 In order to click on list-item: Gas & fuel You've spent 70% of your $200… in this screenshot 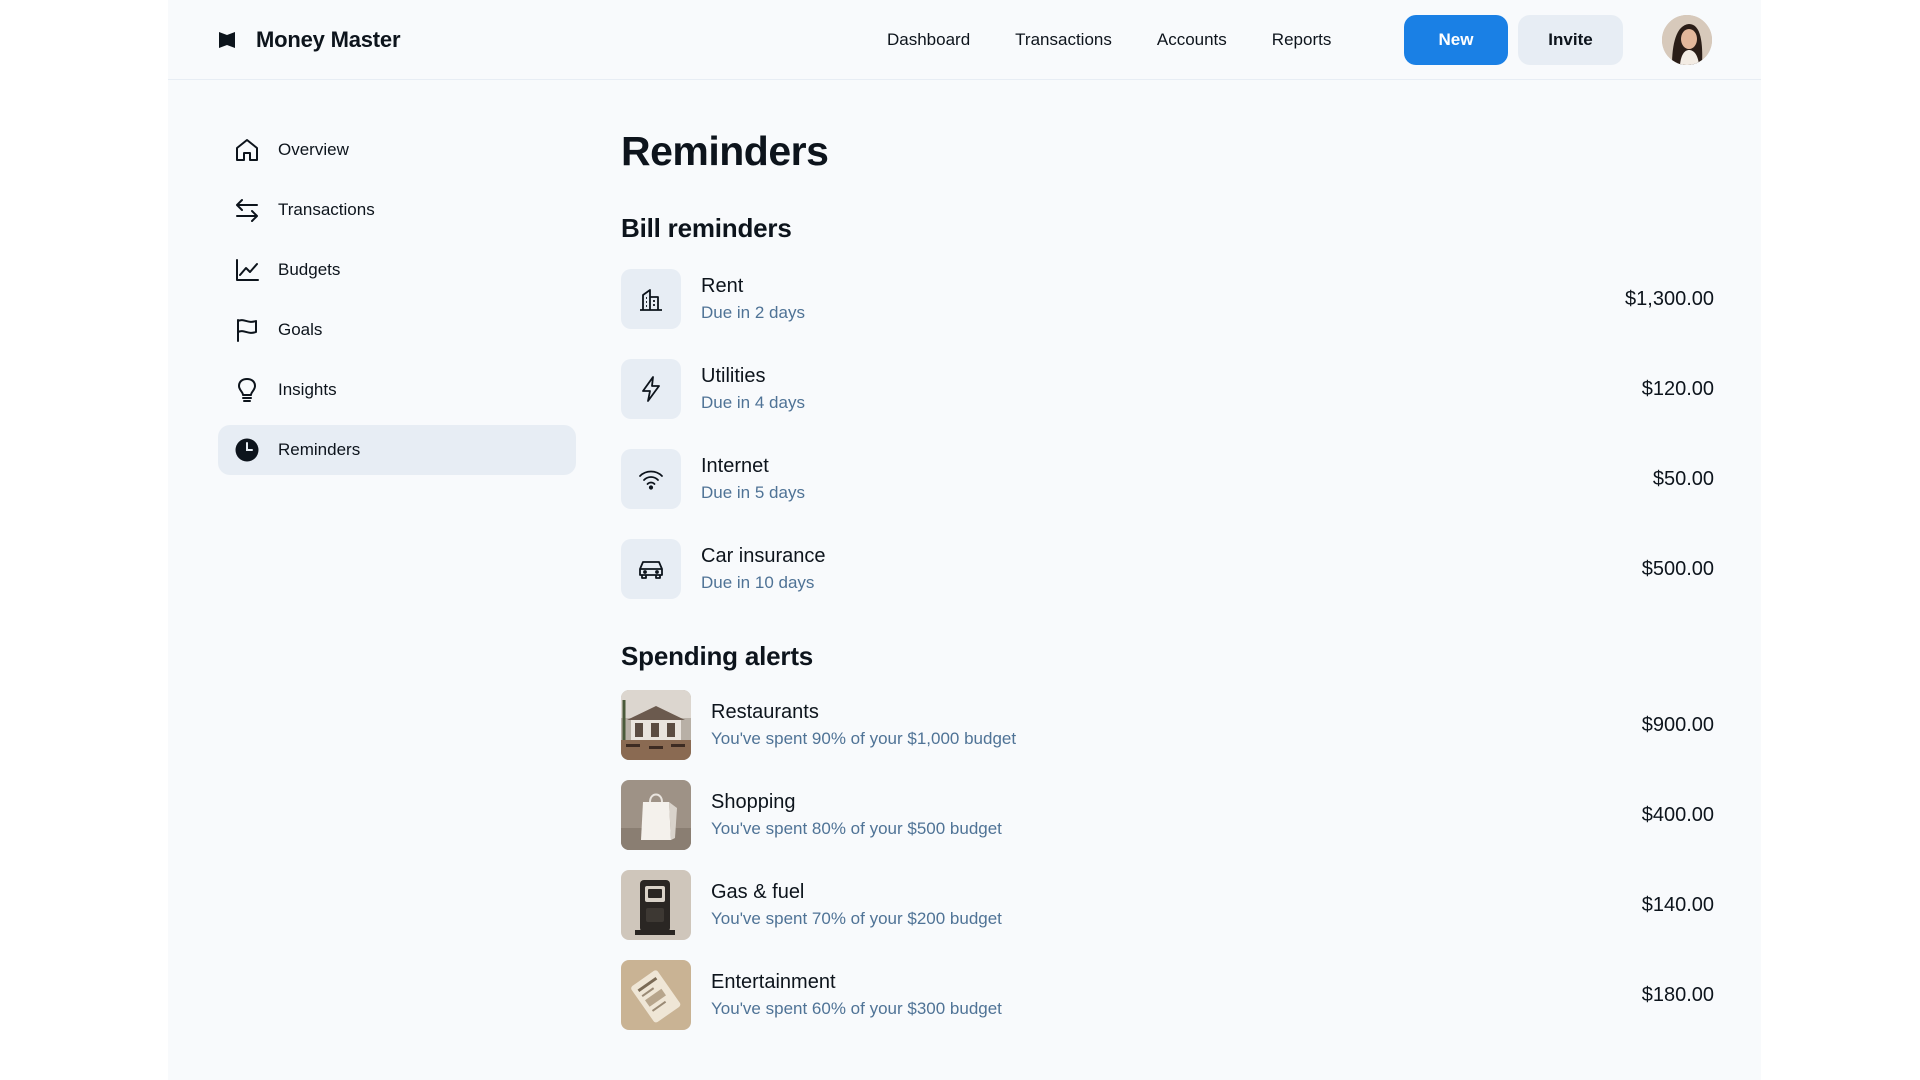, I will do `click(1167, 905)`.